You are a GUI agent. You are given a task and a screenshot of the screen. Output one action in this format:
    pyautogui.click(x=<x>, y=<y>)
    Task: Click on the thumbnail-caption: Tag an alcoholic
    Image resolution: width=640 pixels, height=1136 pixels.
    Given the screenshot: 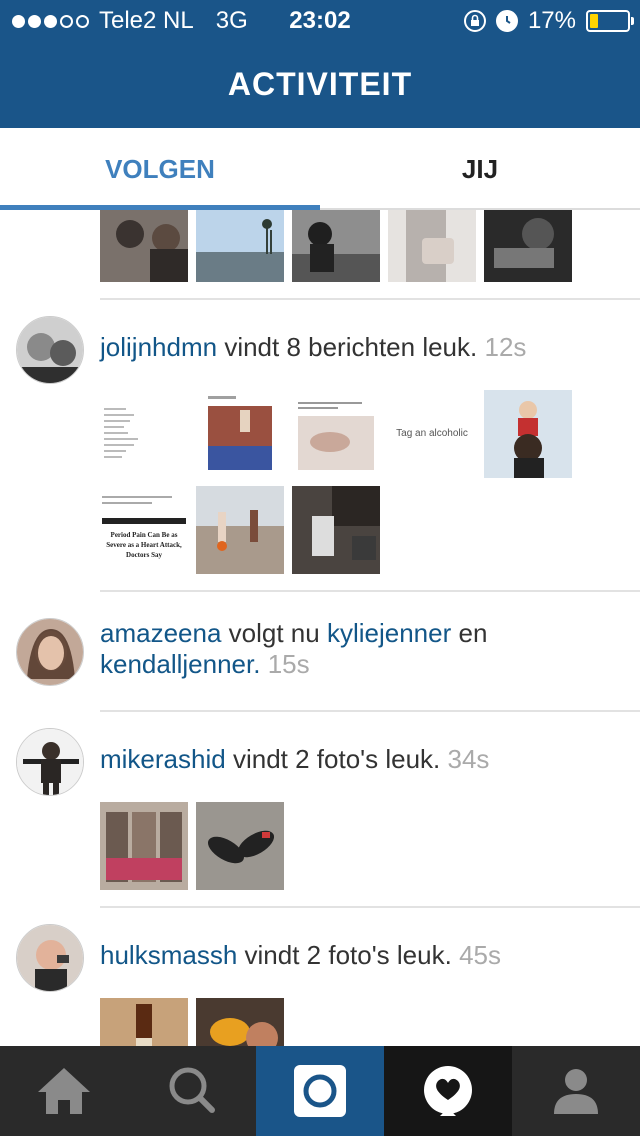 What is the action you would take?
    pyautogui.click(x=432, y=433)
    